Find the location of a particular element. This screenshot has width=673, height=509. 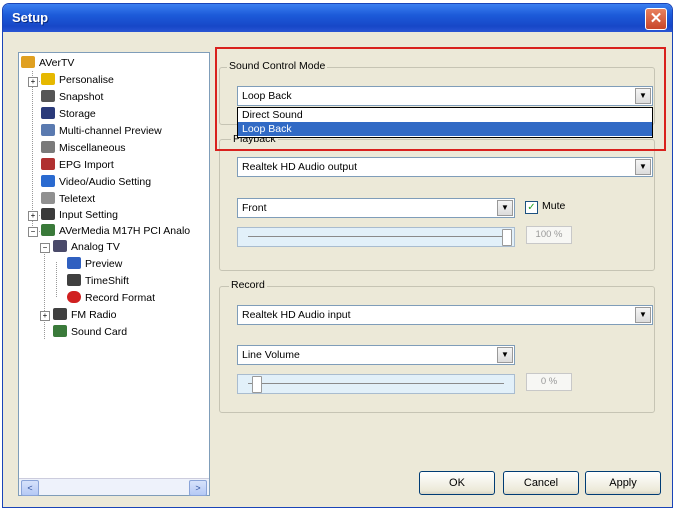

tv-icon is located at coordinates (60, 246).